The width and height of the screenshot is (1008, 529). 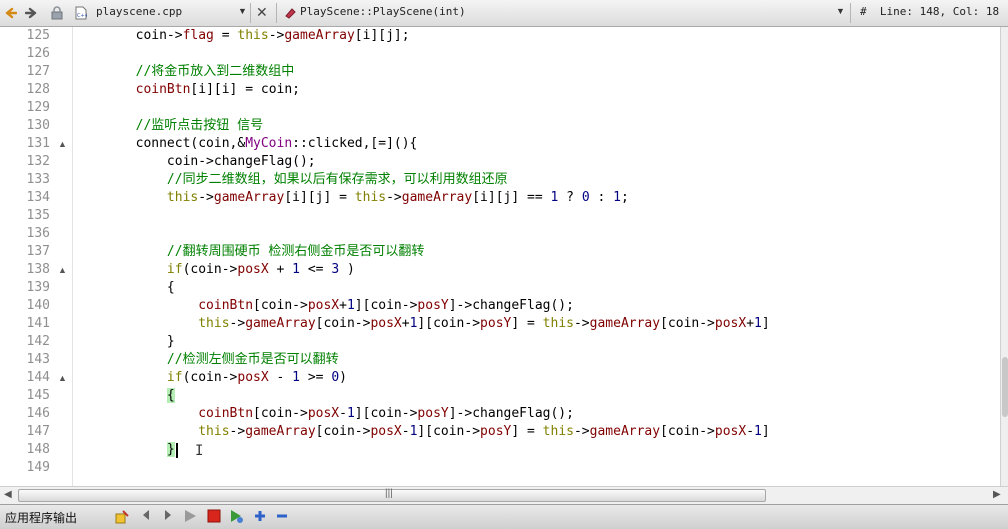 I want to click on code-token: }, so click(x=124, y=341).